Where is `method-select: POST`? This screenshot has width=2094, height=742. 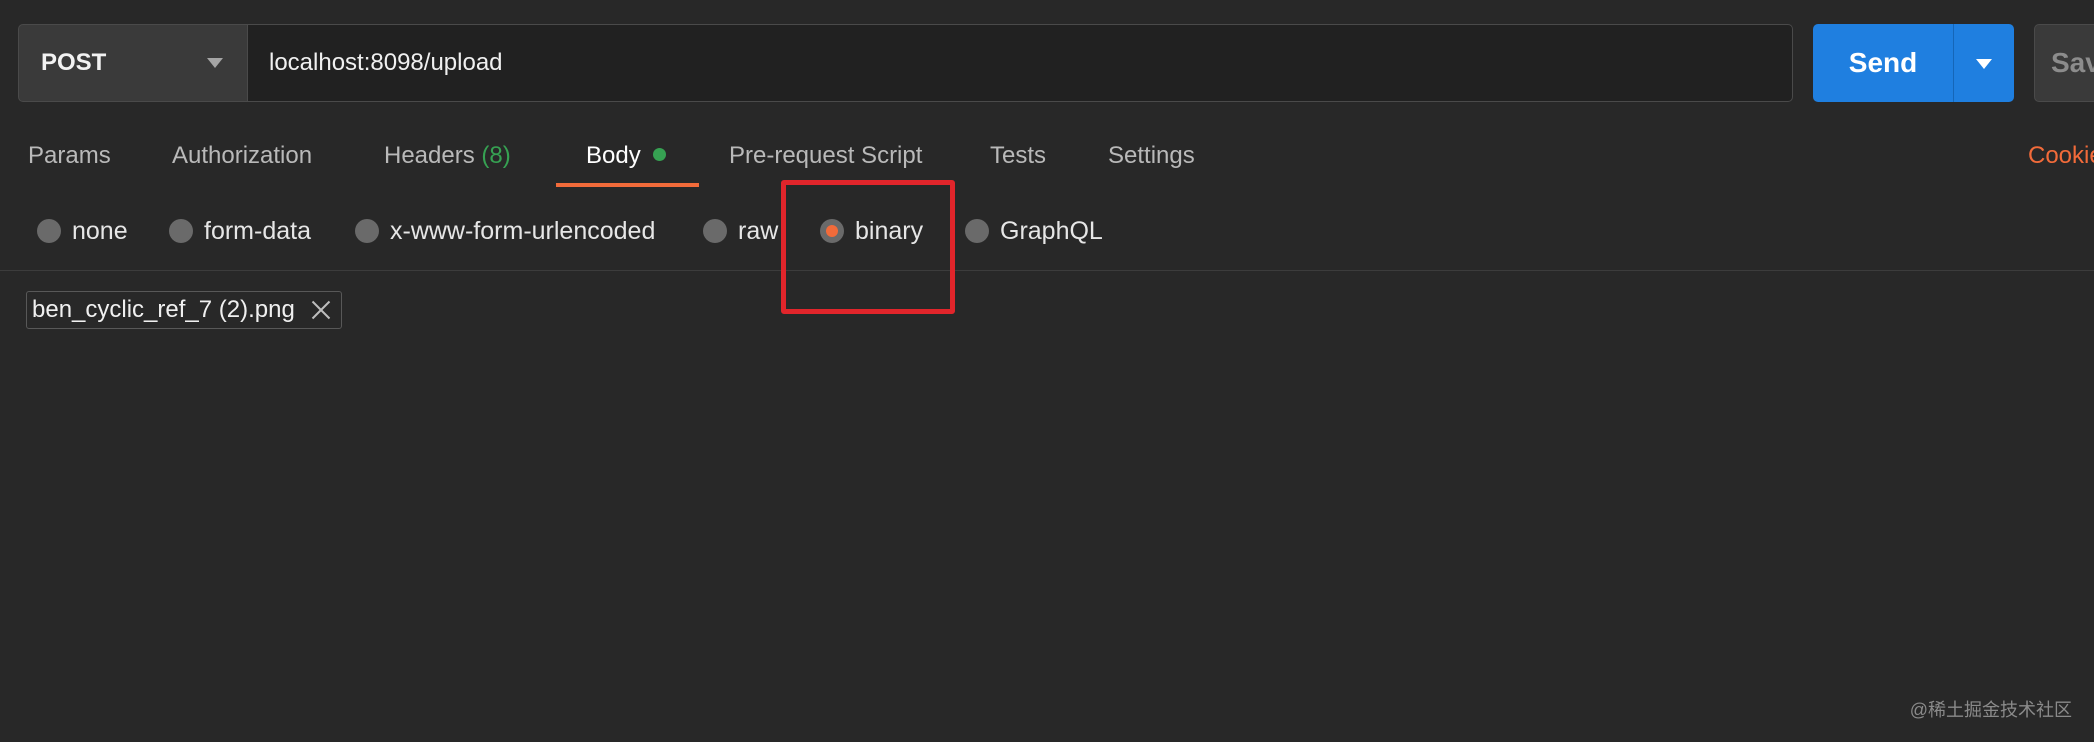
method-select: POST is located at coordinates (133, 63).